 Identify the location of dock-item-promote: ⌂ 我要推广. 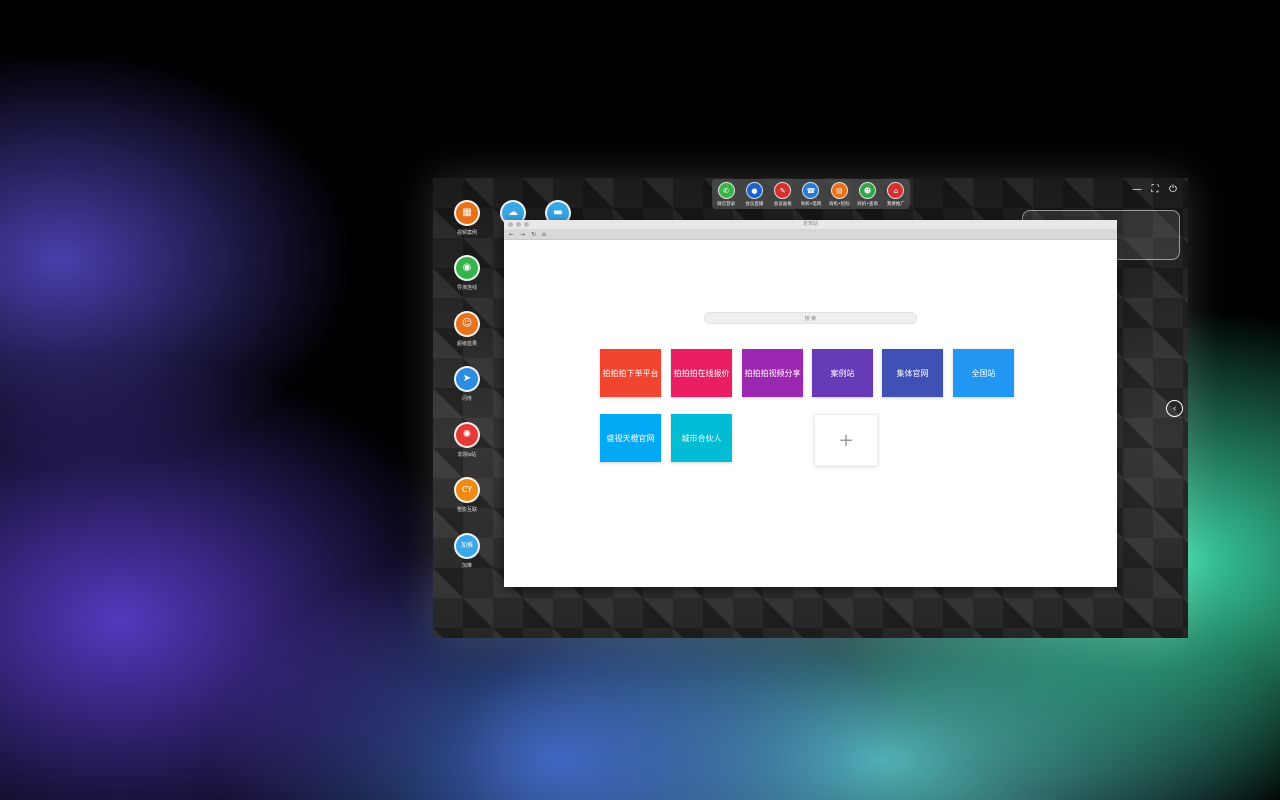
(896, 194).